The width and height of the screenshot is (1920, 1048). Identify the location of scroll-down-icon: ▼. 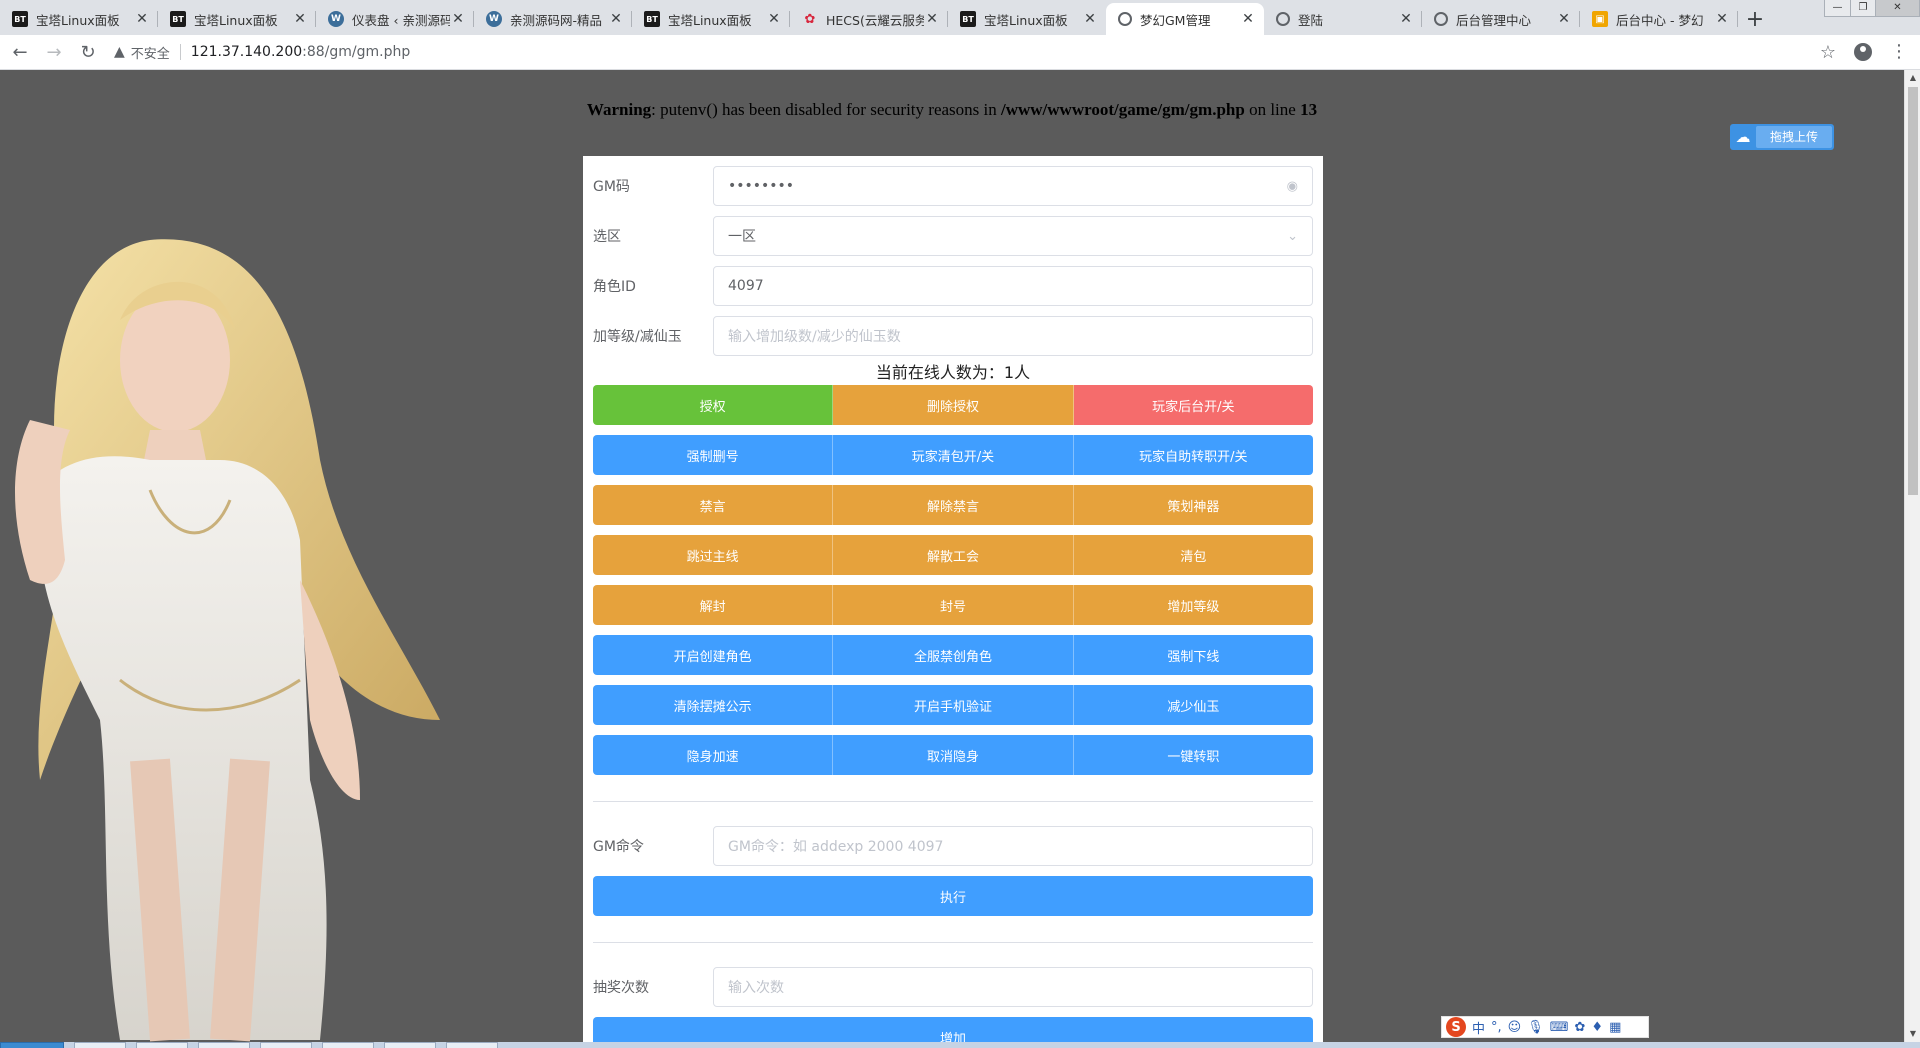
(1912, 1034).